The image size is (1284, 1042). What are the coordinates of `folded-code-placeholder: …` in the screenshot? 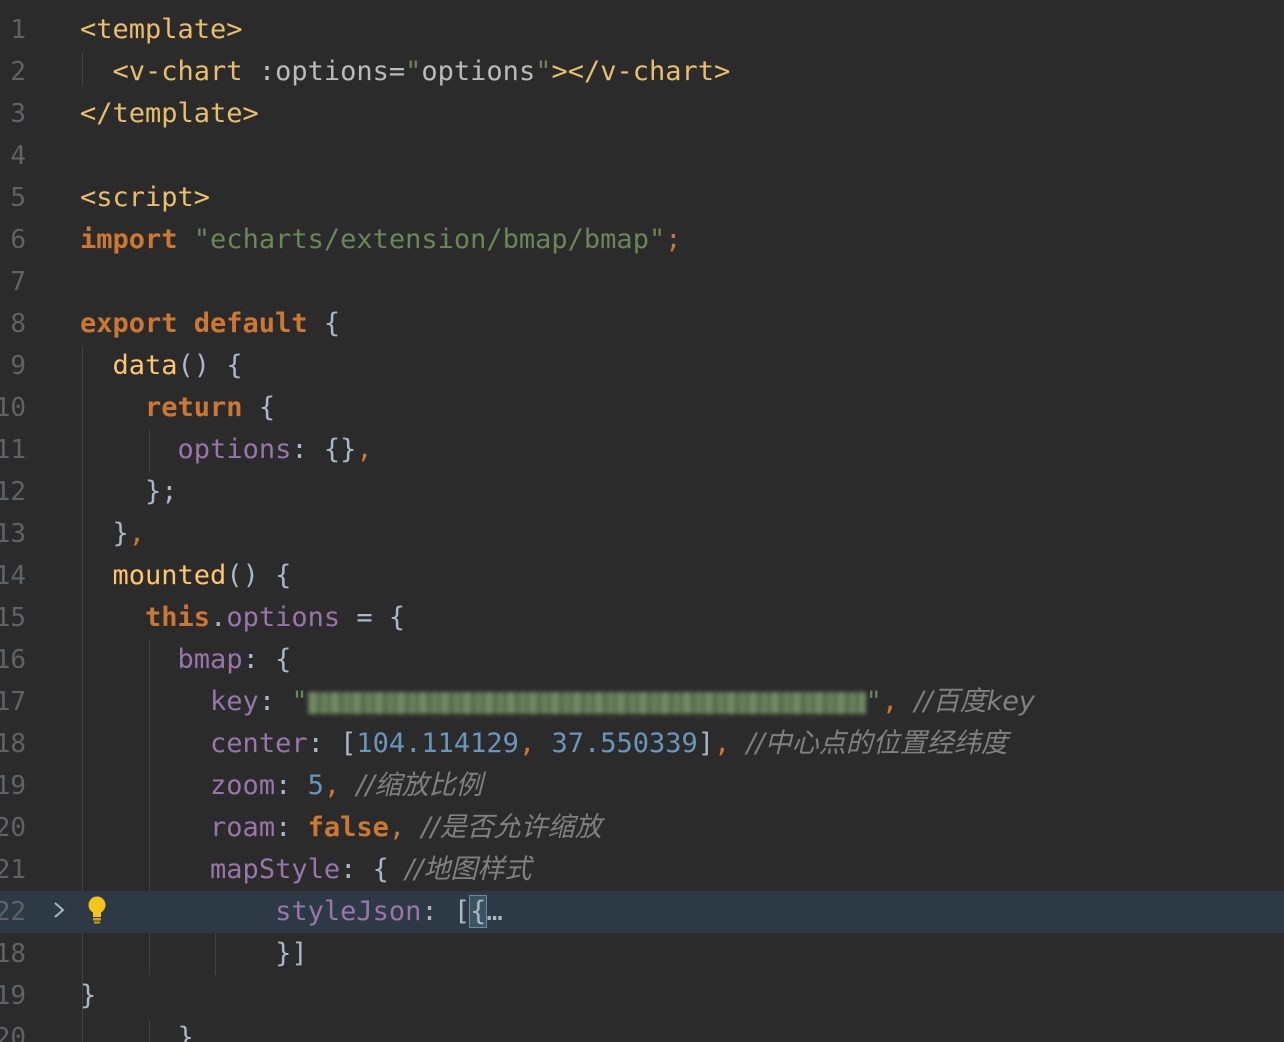 It's located at (494, 911).